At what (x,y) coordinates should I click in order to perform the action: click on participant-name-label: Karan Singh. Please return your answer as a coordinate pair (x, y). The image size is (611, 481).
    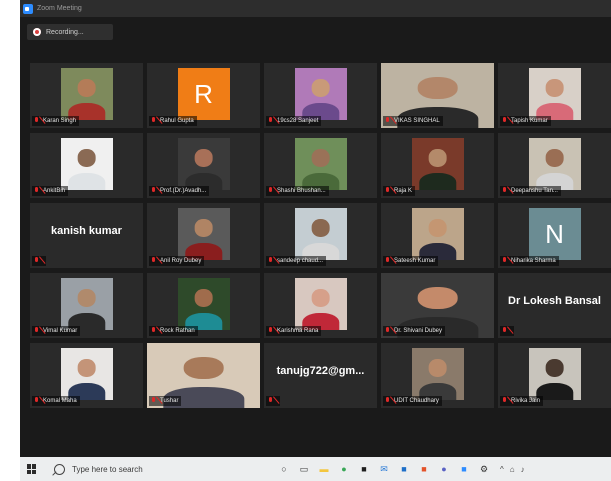
    Looking at the image, I should click on (56, 121).